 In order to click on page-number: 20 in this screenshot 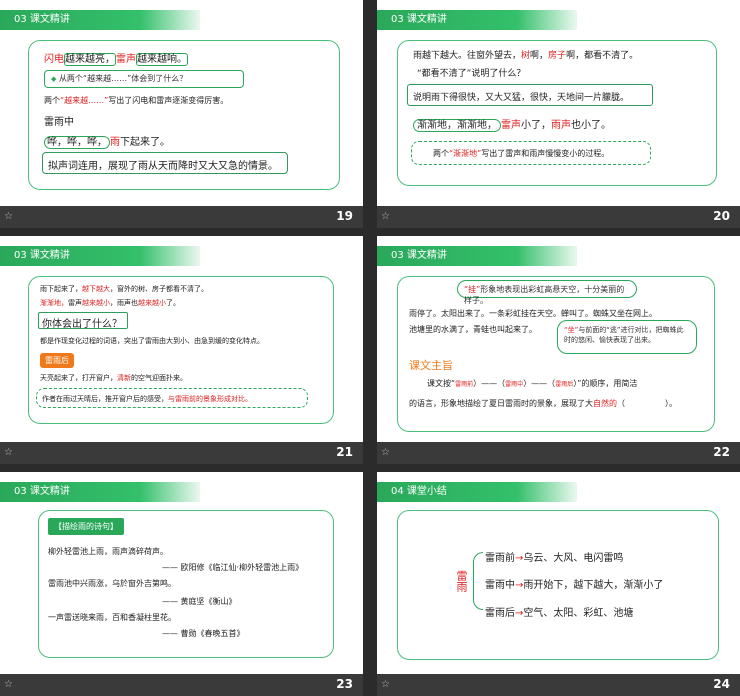, I will do `click(721, 216)`.